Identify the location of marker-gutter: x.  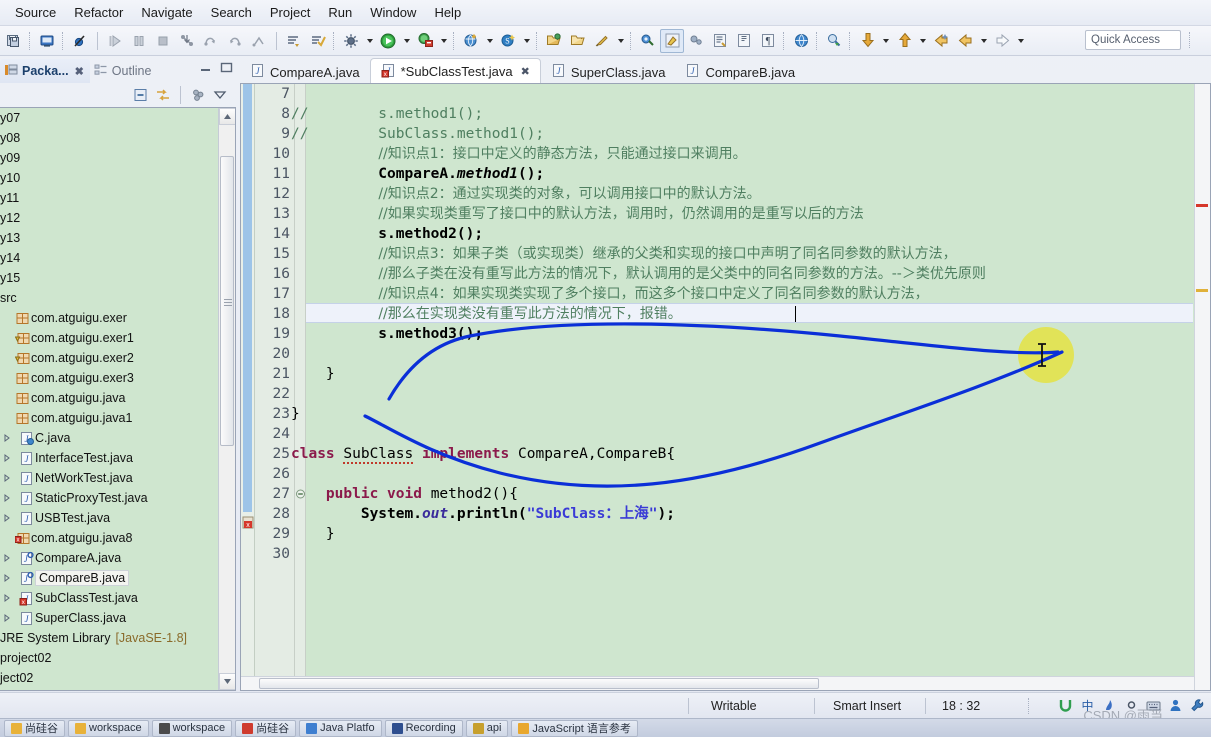
(248, 387).